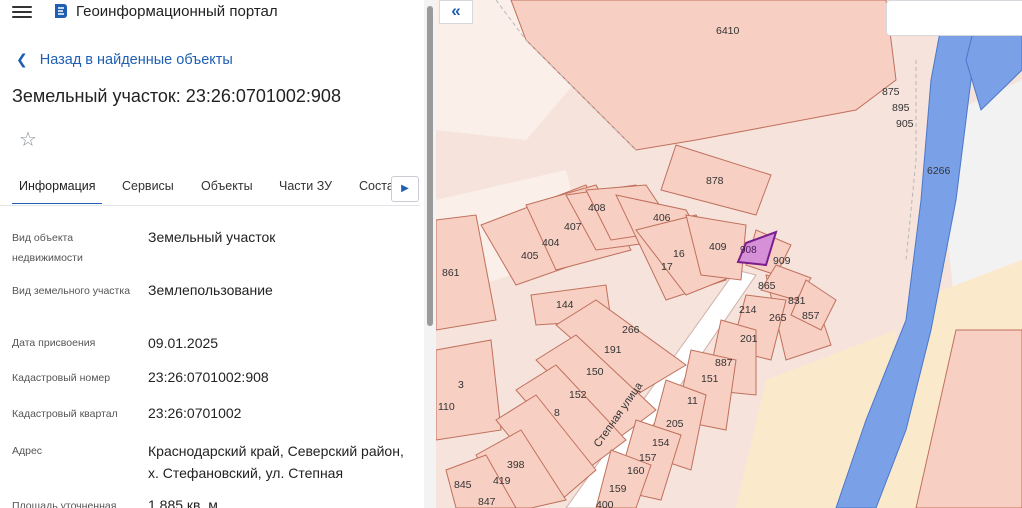 This screenshot has width=1022, height=508. What do you see at coordinates (405, 189) in the screenshot?
I see `tabs-next-button: ▶` at bounding box center [405, 189].